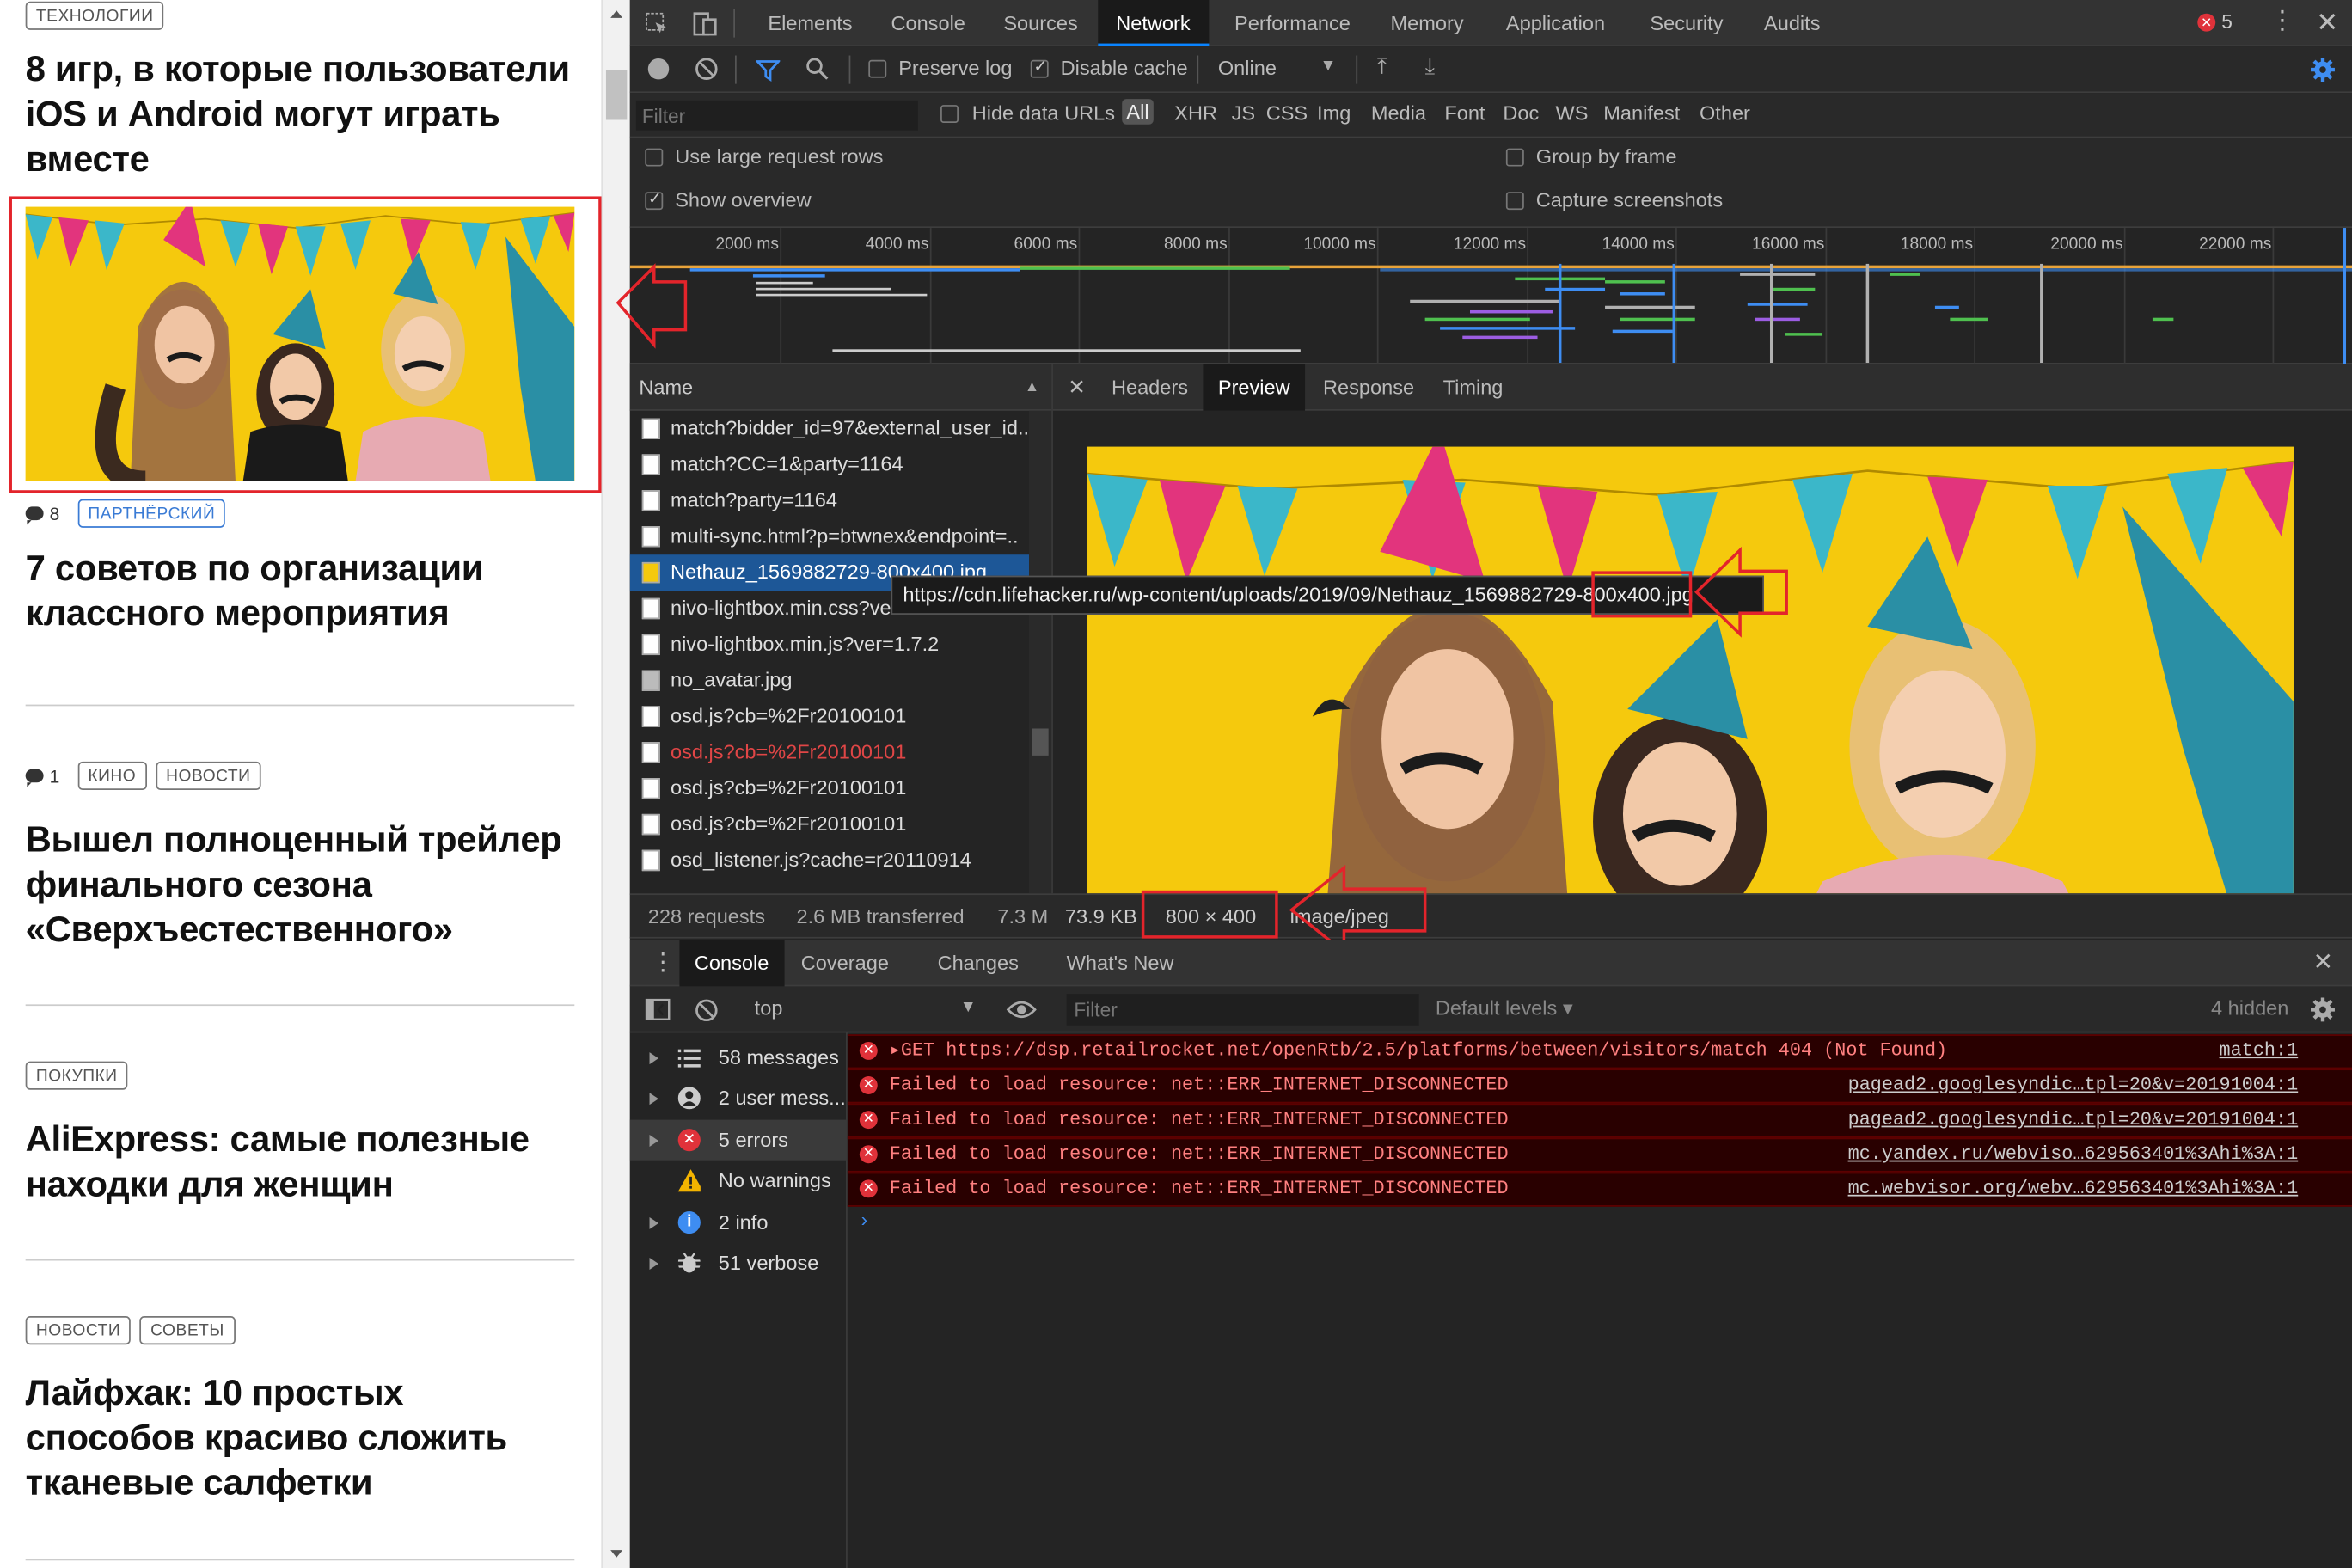 This screenshot has height=1568, width=2352. Describe the element at coordinates (94, 15) in the screenshot. I see `tag-technology: ТЕХНОЛОГИИ` at that location.